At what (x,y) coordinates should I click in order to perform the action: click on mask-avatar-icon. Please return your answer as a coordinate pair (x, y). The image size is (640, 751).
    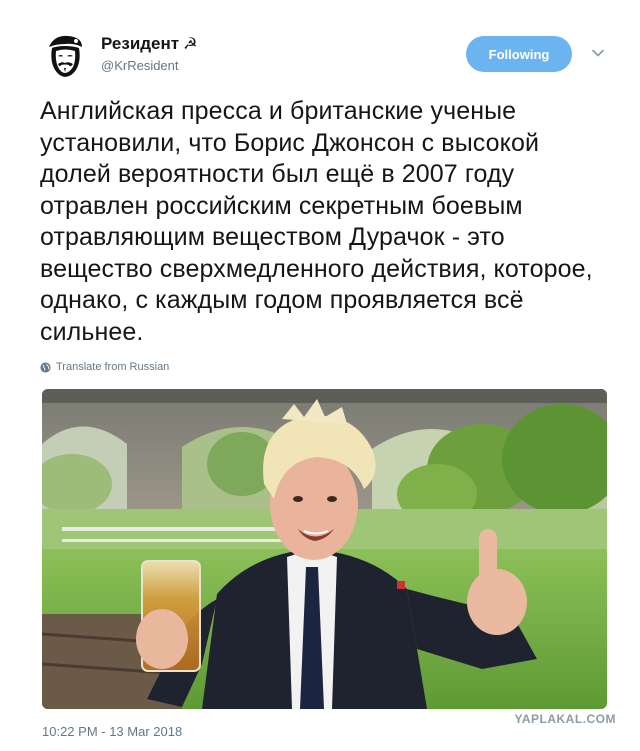
    Looking at the image, I should click on (65, 55).